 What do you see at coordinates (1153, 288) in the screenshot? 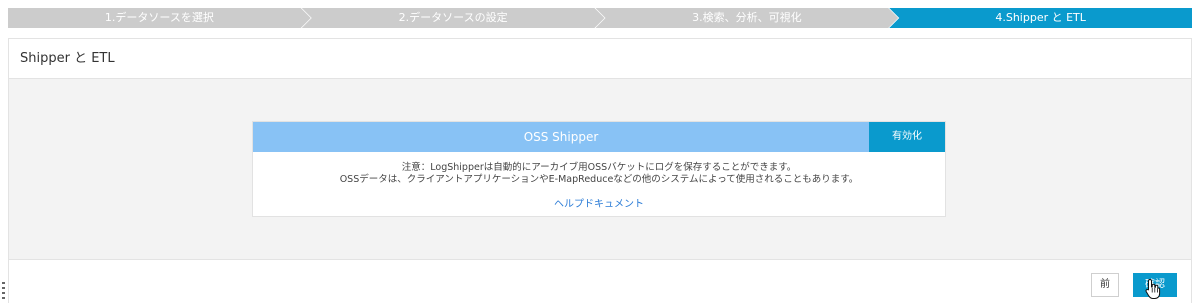
I see `hand-pointer-icon` at bounding box center [1153, 288].